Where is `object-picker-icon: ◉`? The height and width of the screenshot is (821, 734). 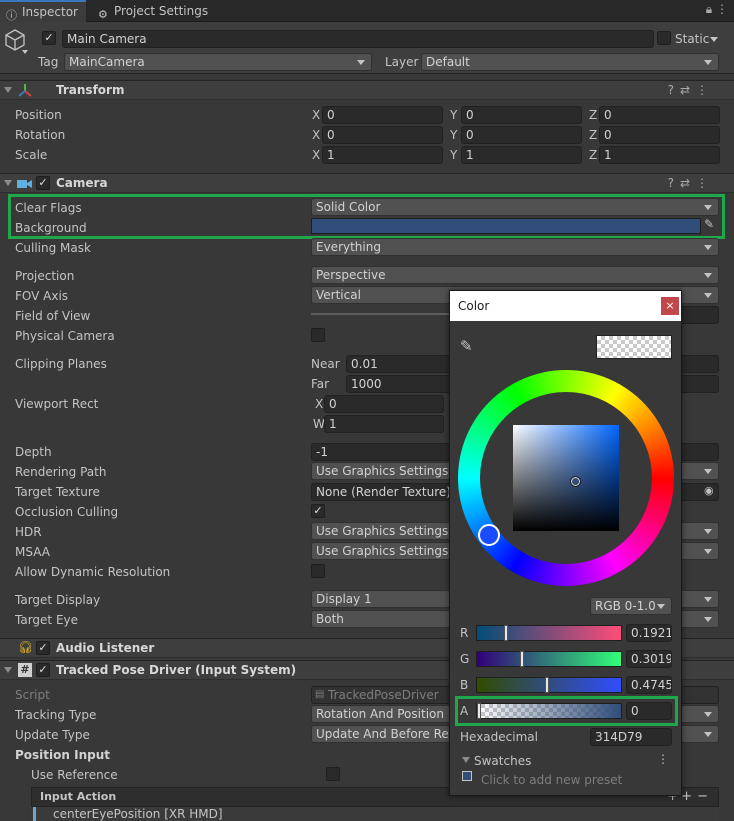 object-picker-icon: ◉ is located at coordinates (709, 490).